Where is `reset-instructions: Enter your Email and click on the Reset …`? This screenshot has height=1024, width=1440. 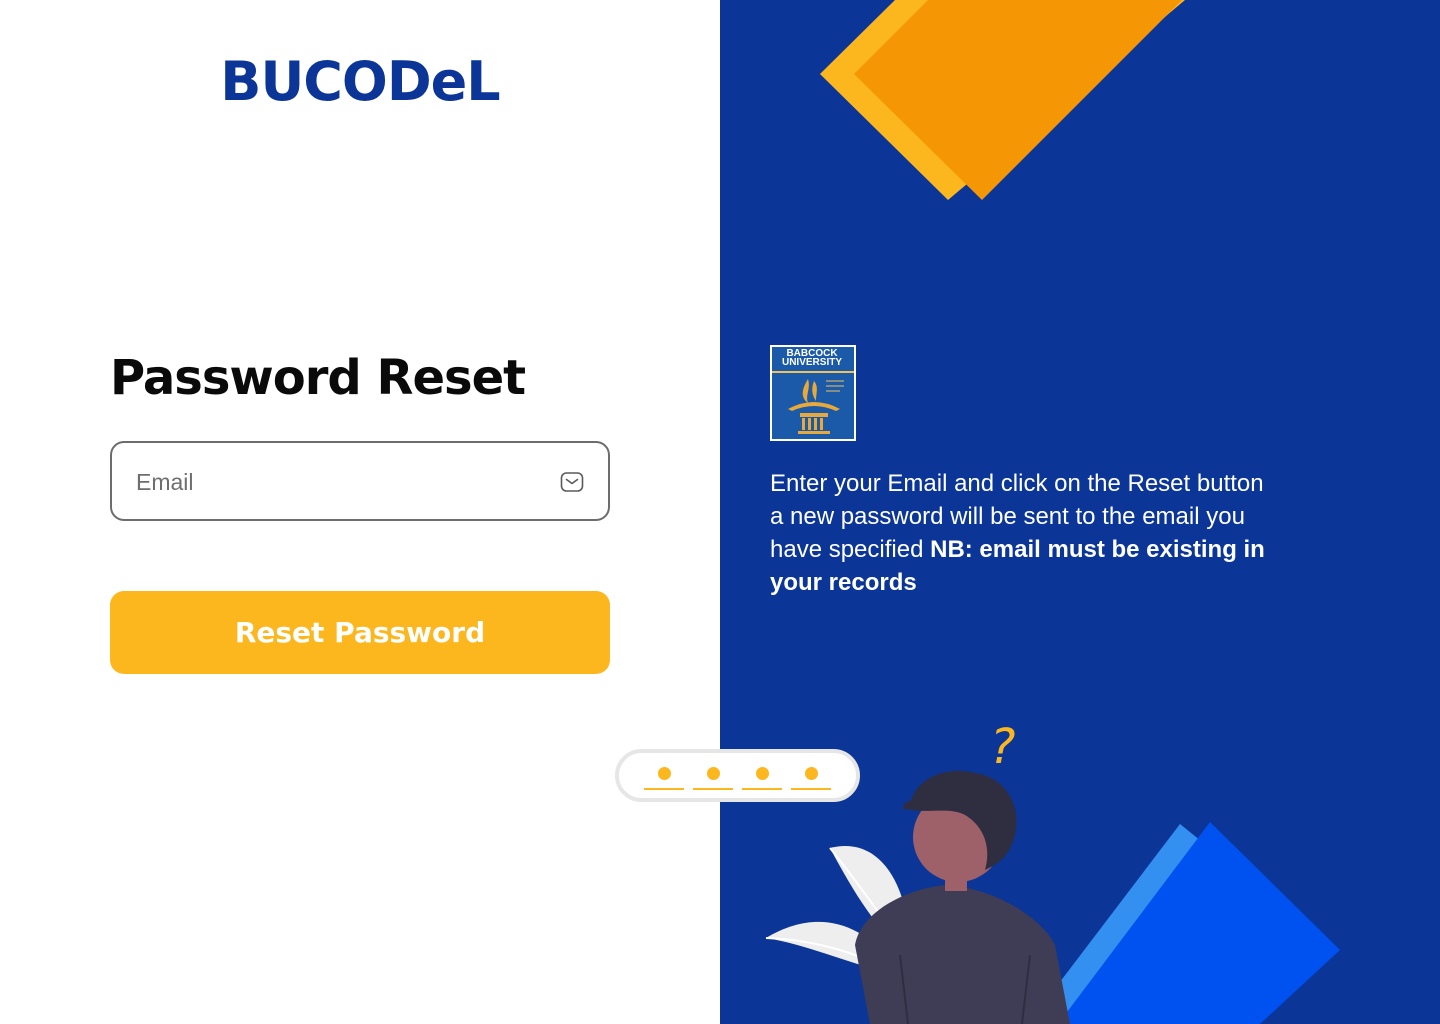 reset-instructions: Enter your Email and click on the Reset … is located at coordinates (1020, 533).